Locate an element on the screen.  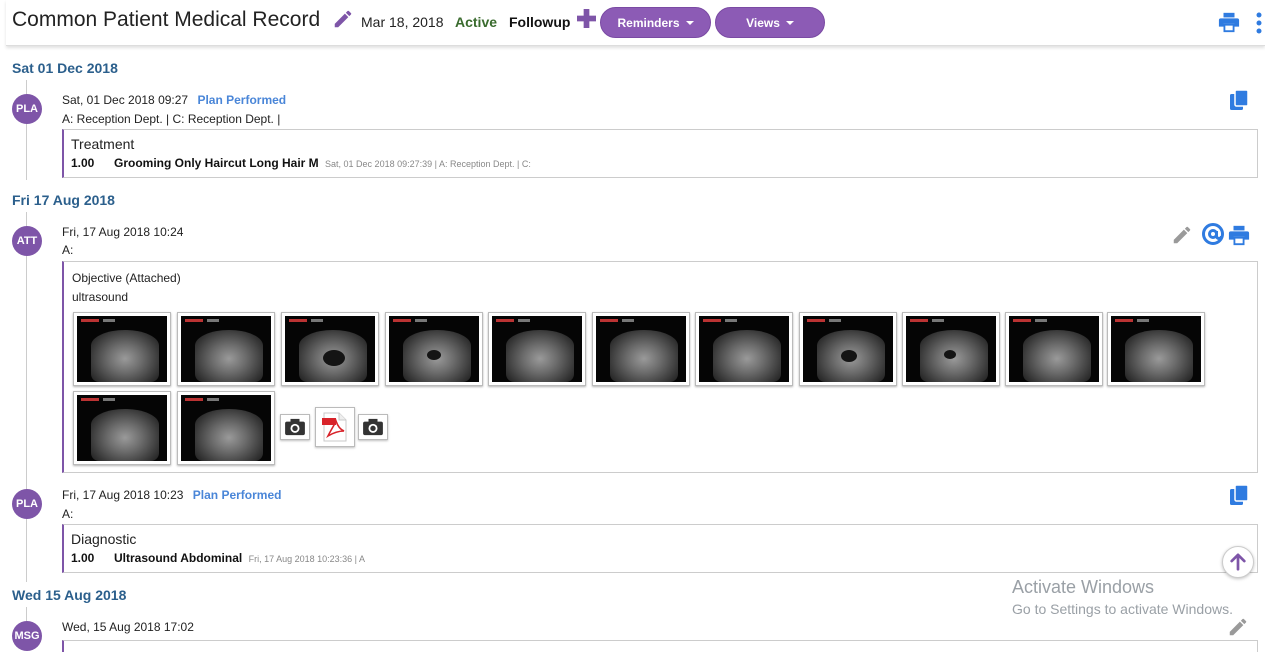
card-subtitle: ultrasound is located at coordinates (100, 297).